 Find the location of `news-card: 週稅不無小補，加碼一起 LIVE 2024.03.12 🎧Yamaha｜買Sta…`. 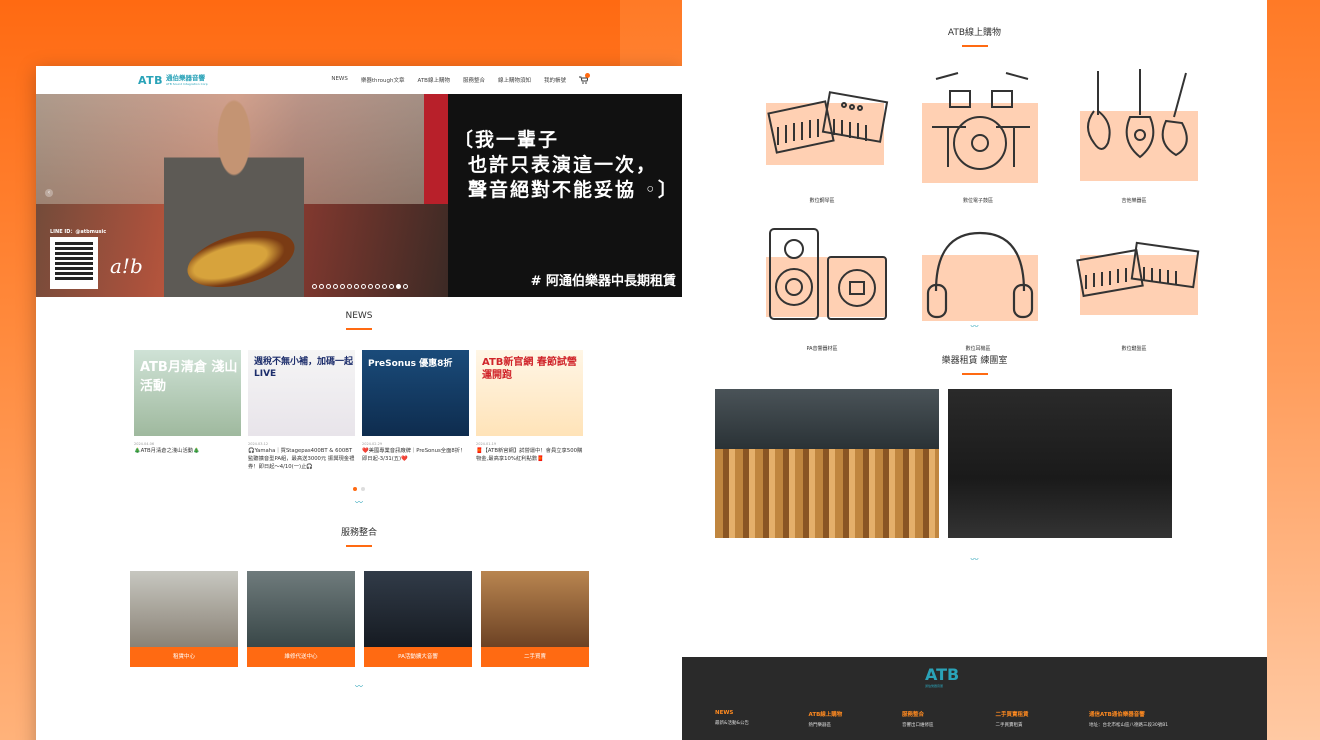

news-card: 週稅不無小補，加碼一起 LIVE 2024.03.12 🎧Yamaha｜買Sta… is located at coordinates (301, 410).